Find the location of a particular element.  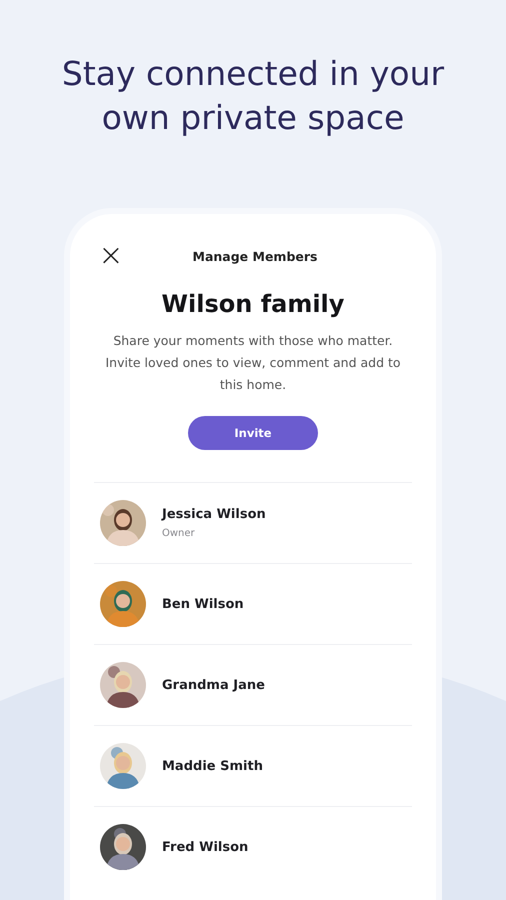

member-name: Ben Wilson is located at coordinates (203, 604).